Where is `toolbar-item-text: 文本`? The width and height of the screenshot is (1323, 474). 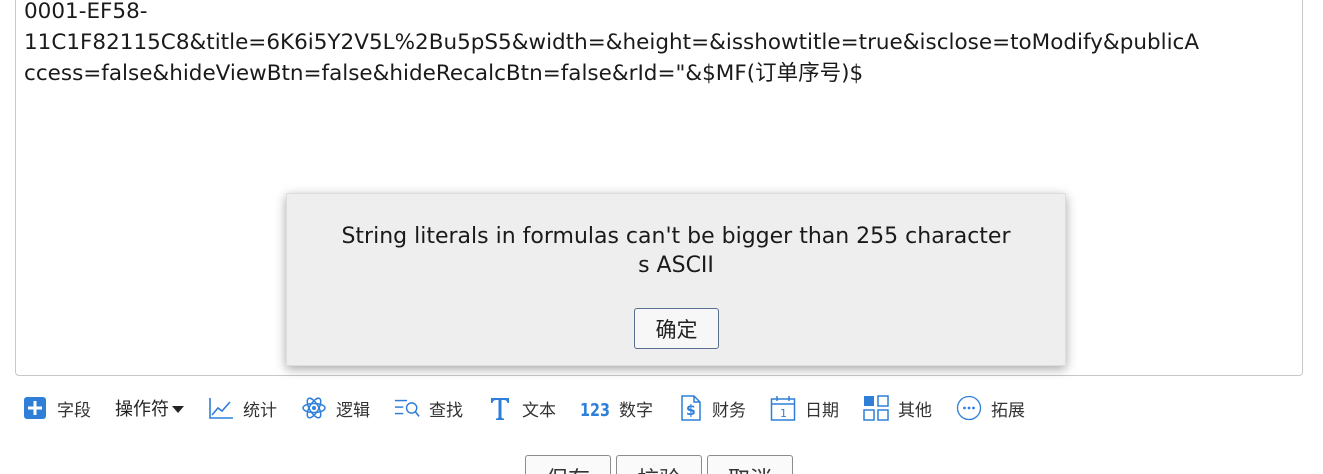
toolbar-item-text: 文本 is located at coordinates (521, 408).